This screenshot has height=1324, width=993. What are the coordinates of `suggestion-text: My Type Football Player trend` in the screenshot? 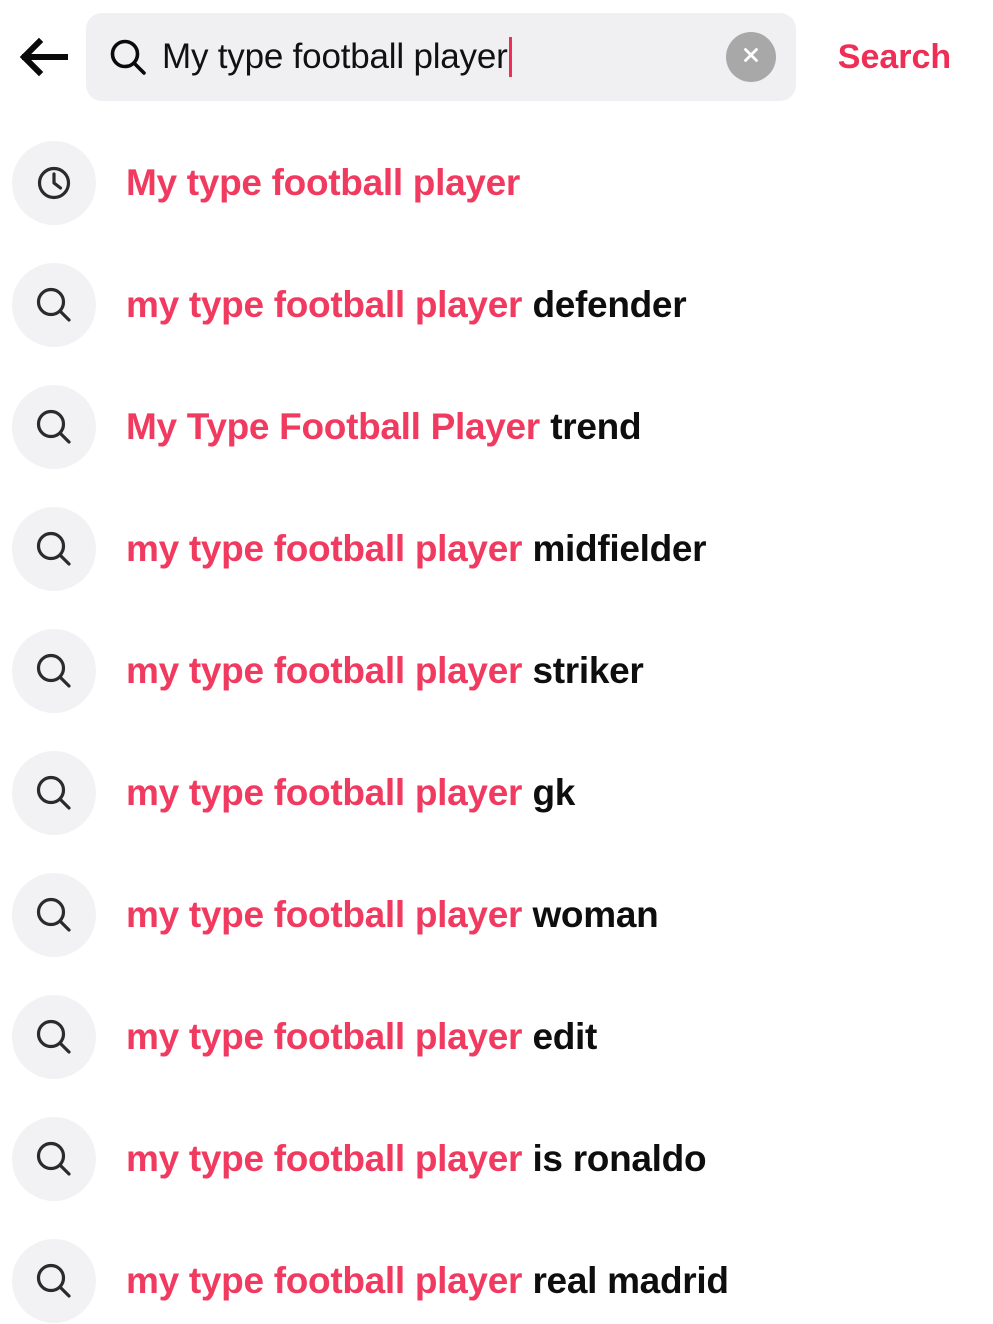 It's located at (384, 426).